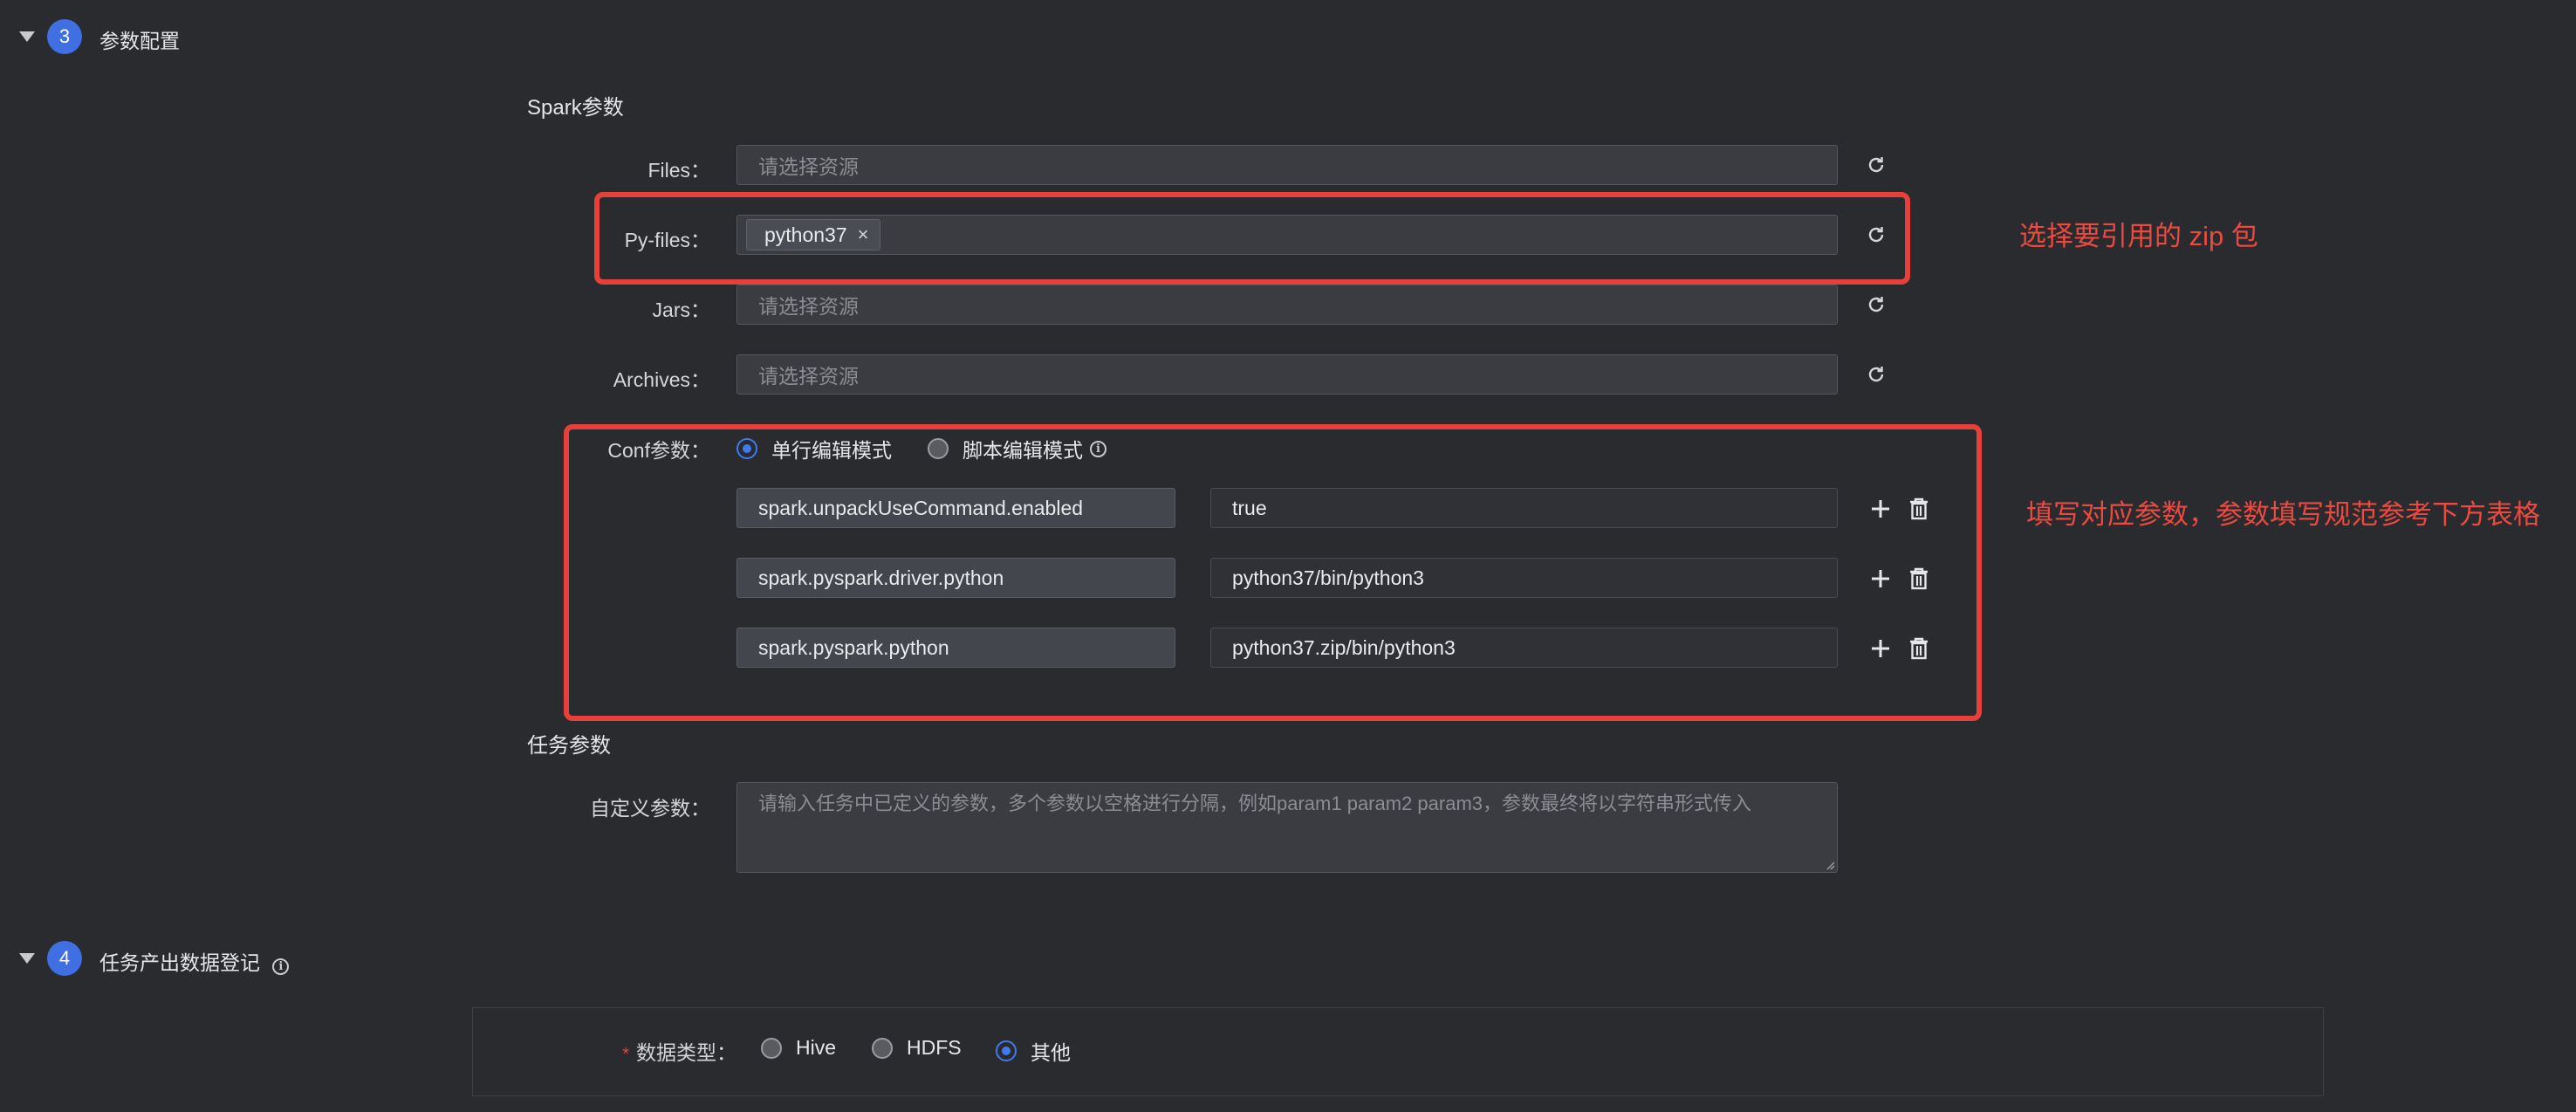 This screenshot has height=1112, width=2576. I want to click on files-placeholder: 请选择资源, so click(809, 166).